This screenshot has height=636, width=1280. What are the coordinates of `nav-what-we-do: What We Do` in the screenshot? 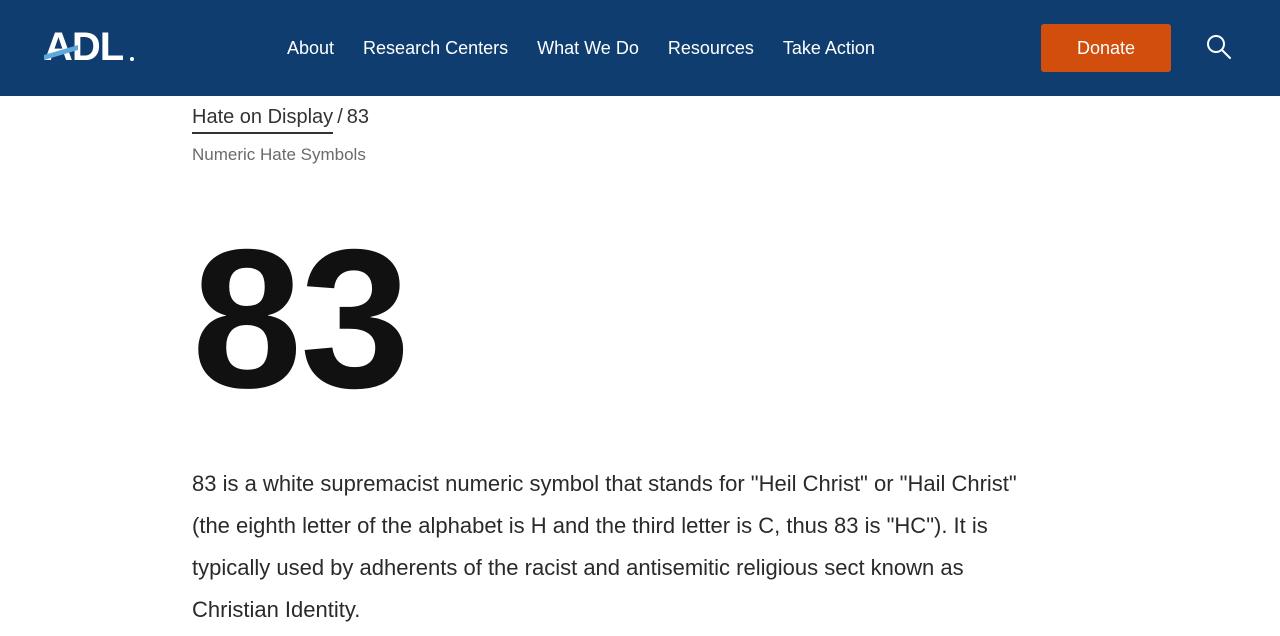 It's located at (588, 48).